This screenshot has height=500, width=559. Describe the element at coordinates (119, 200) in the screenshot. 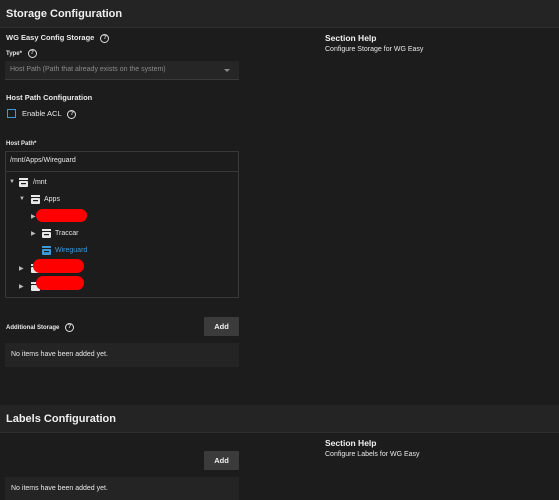

I see `tree-node-apps: ▼ Apps` at that location.